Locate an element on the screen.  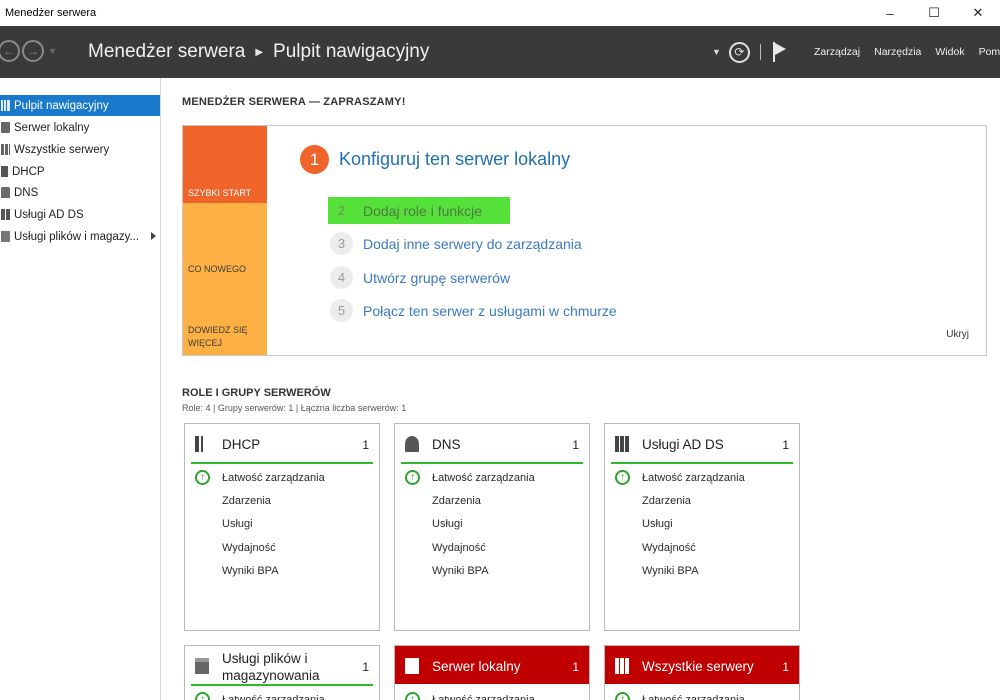
card-header: Serwer lokalny 1 is located at coordinates (492, 665).